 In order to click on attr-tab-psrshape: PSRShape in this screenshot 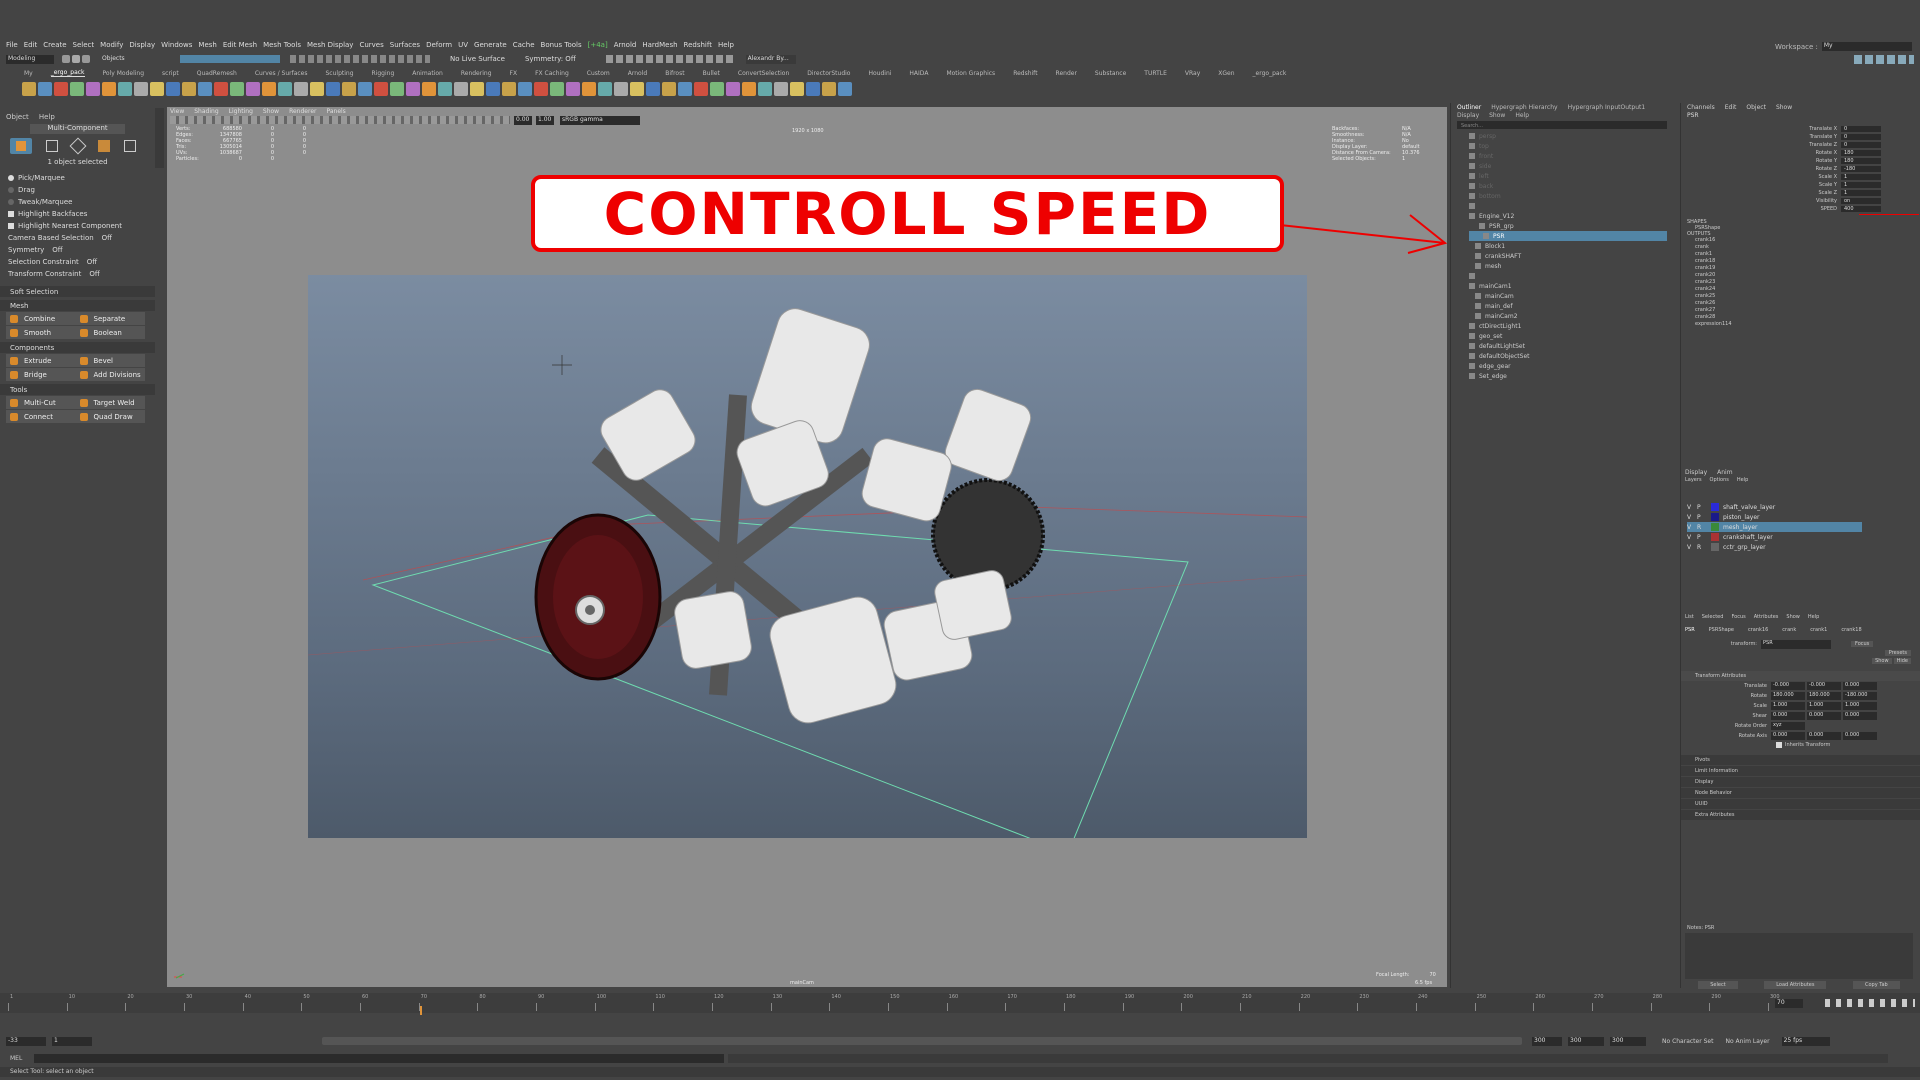, I will do `click(1721, 630)`.